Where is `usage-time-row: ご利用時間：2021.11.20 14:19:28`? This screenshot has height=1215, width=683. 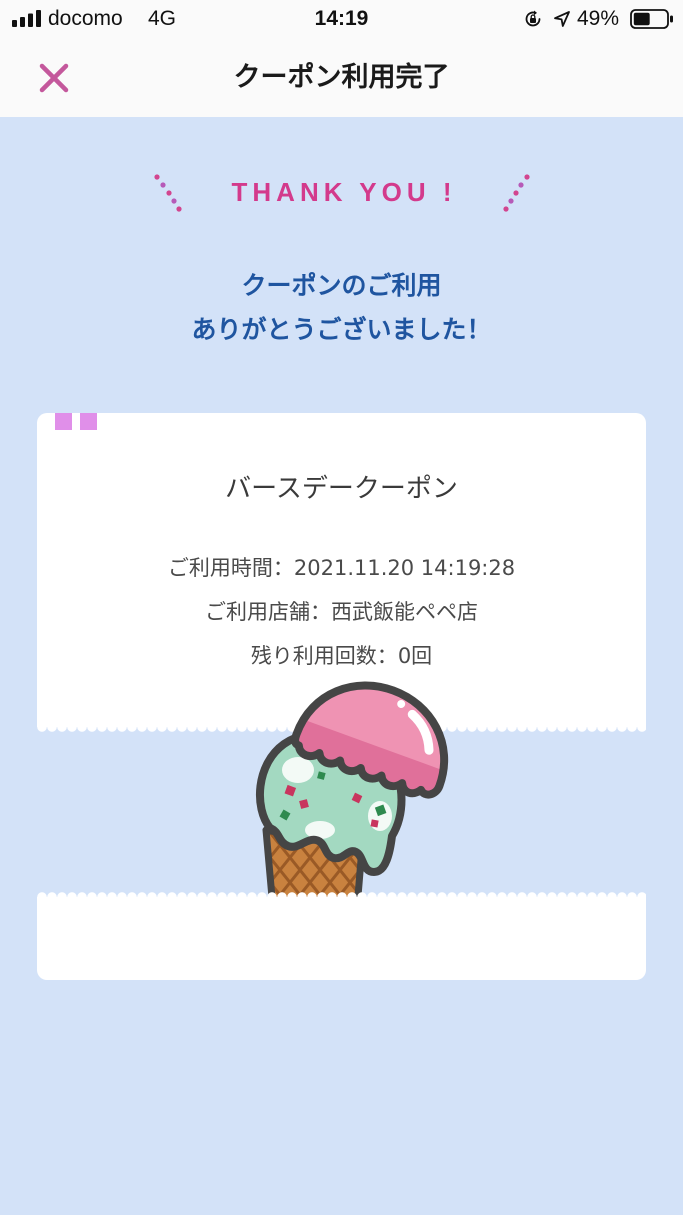
usage-time-row: ご利用時間：2021.11.20 14:19:28 is located at coordinates (341, 568).